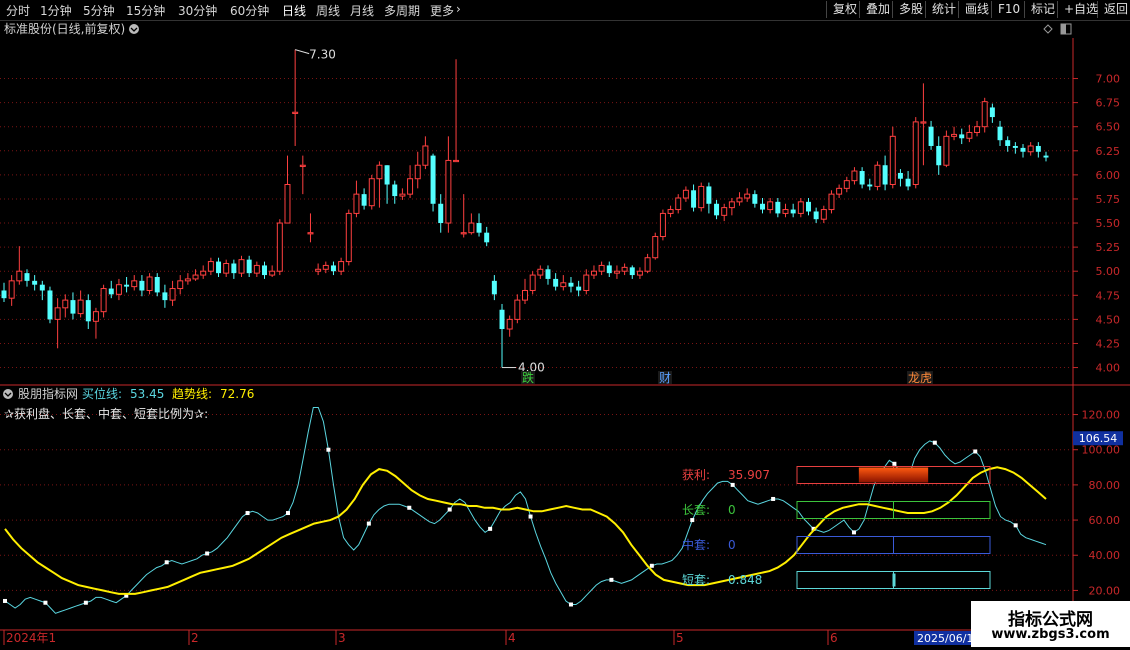  I want to click on price-tick-label-4: 5.00, so click(1108, 271).